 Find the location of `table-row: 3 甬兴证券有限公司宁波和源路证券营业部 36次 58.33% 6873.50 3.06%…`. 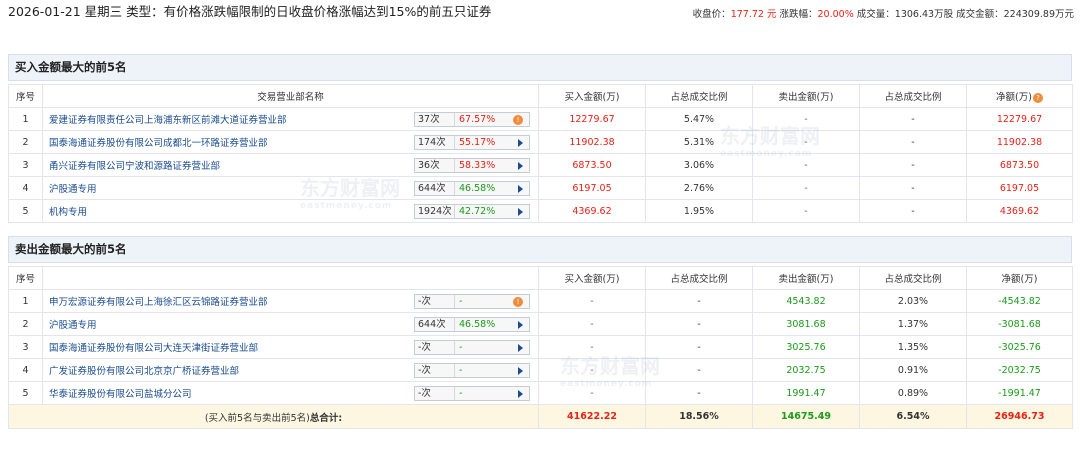

table-row: 3 甬兴证券有限公司宁波和源路证券营业部 36次 58.33% 6873.50 3.06%… is located at coordinates (540, 165).